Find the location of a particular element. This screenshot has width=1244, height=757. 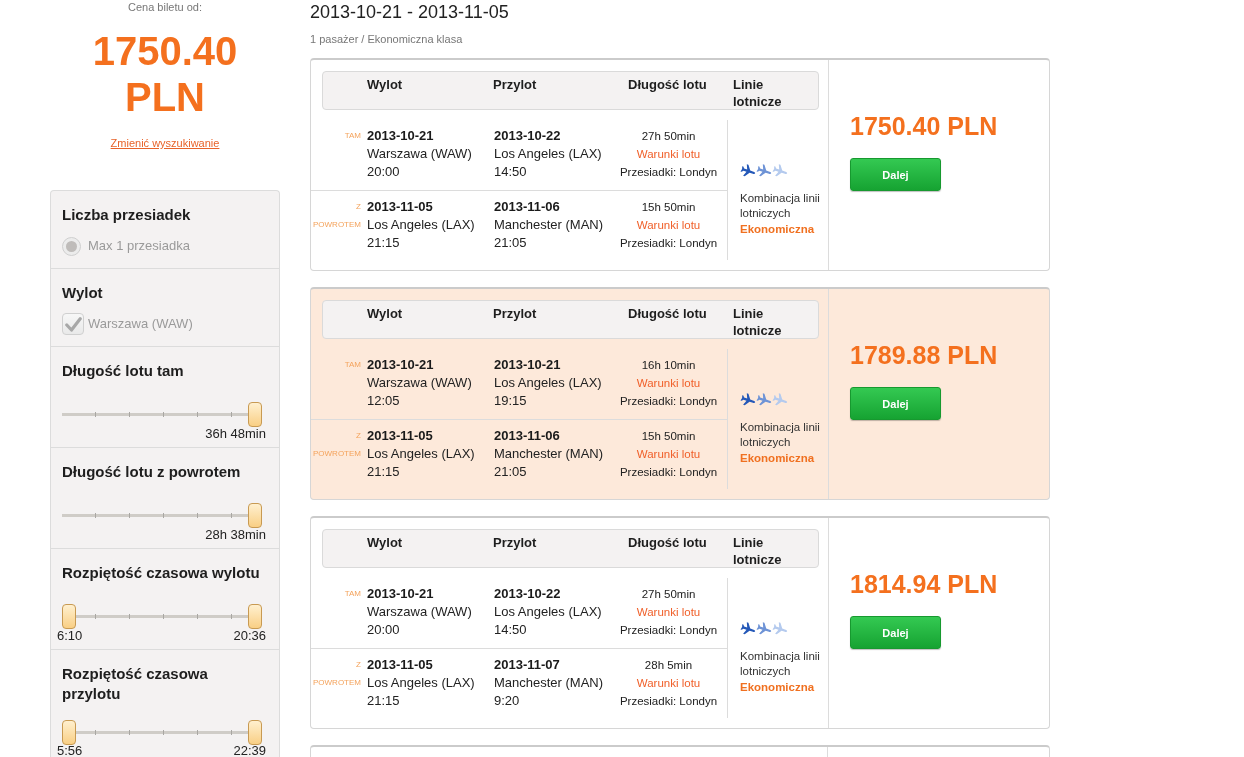

check-icon is located at coordinates (73, 324).